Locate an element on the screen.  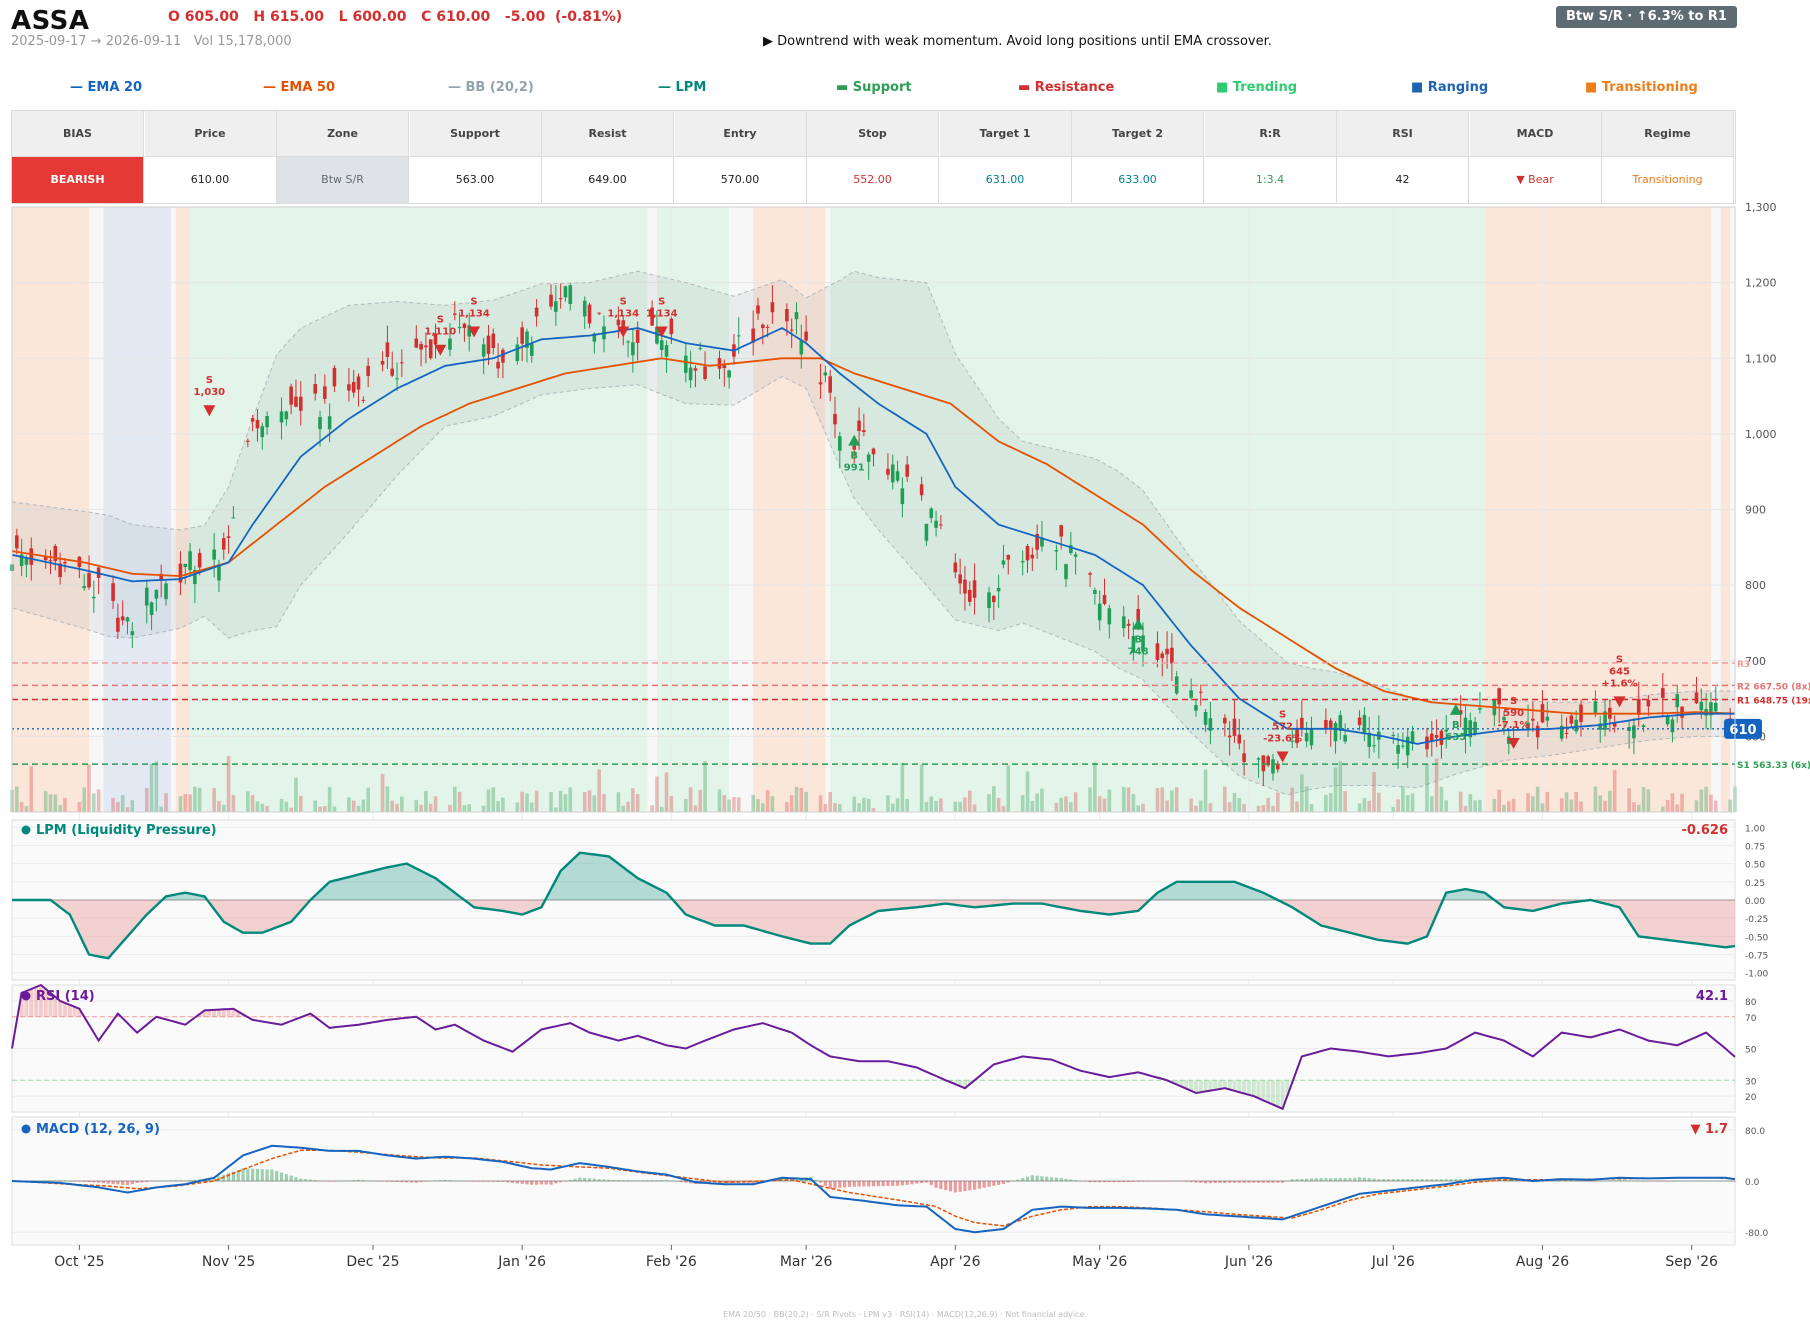
date-axis-tick: Jan '26 is located at coordinates (521, 1262).